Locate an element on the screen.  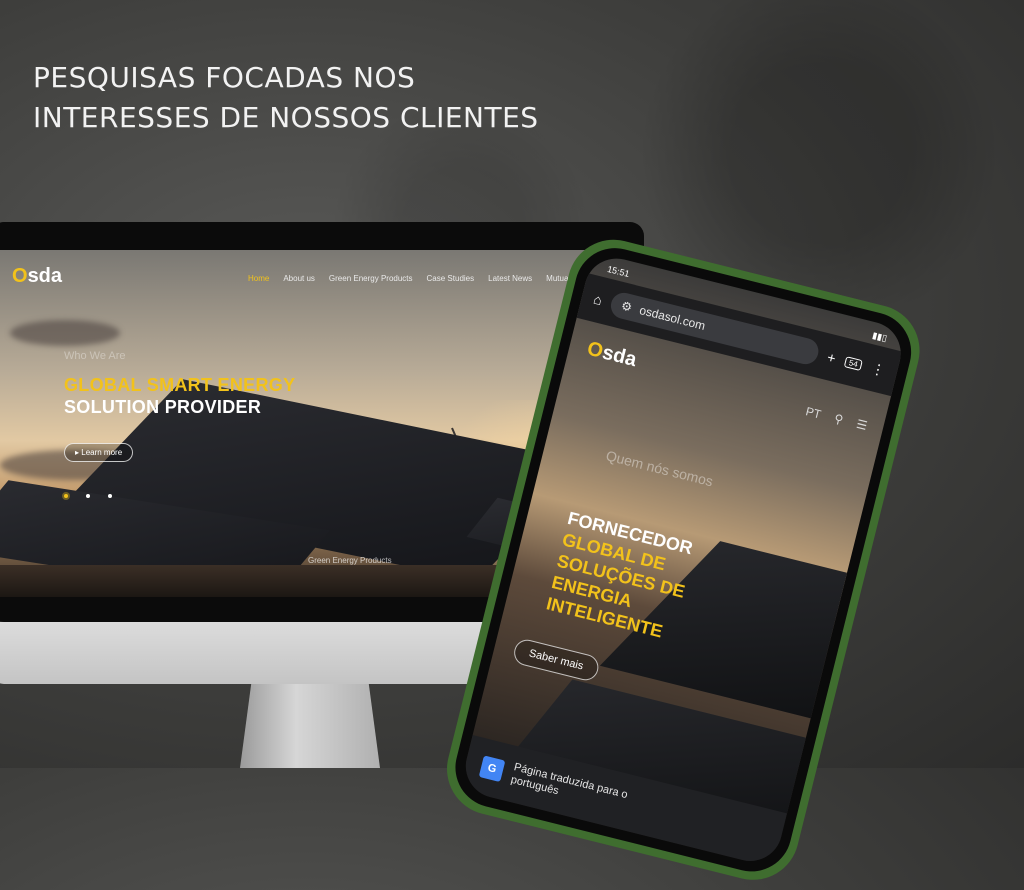
home-icon: ⌂ is located at coordinates (598, 300).